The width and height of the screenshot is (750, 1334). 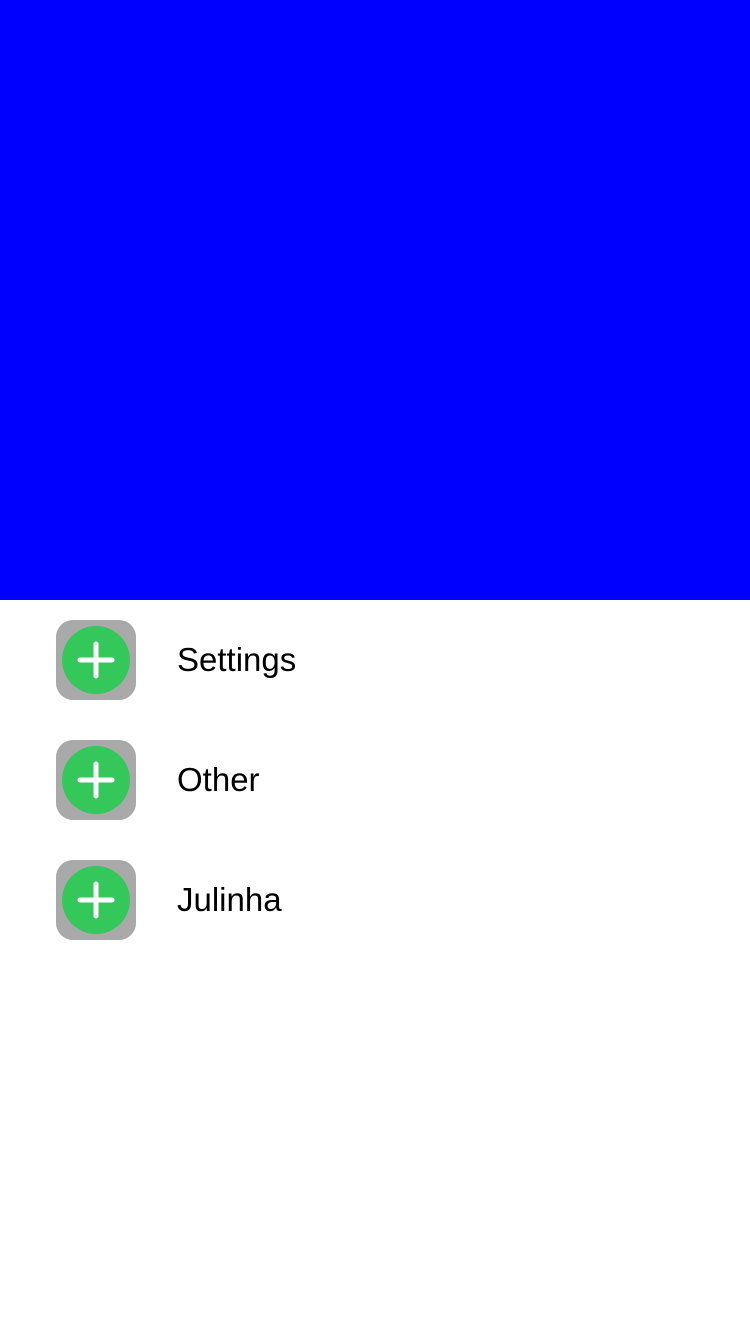 What do you see at coordinates (237, 659) in the screenshot?
I see `menu-item-label: Settings` at bounding box center [237, 659].